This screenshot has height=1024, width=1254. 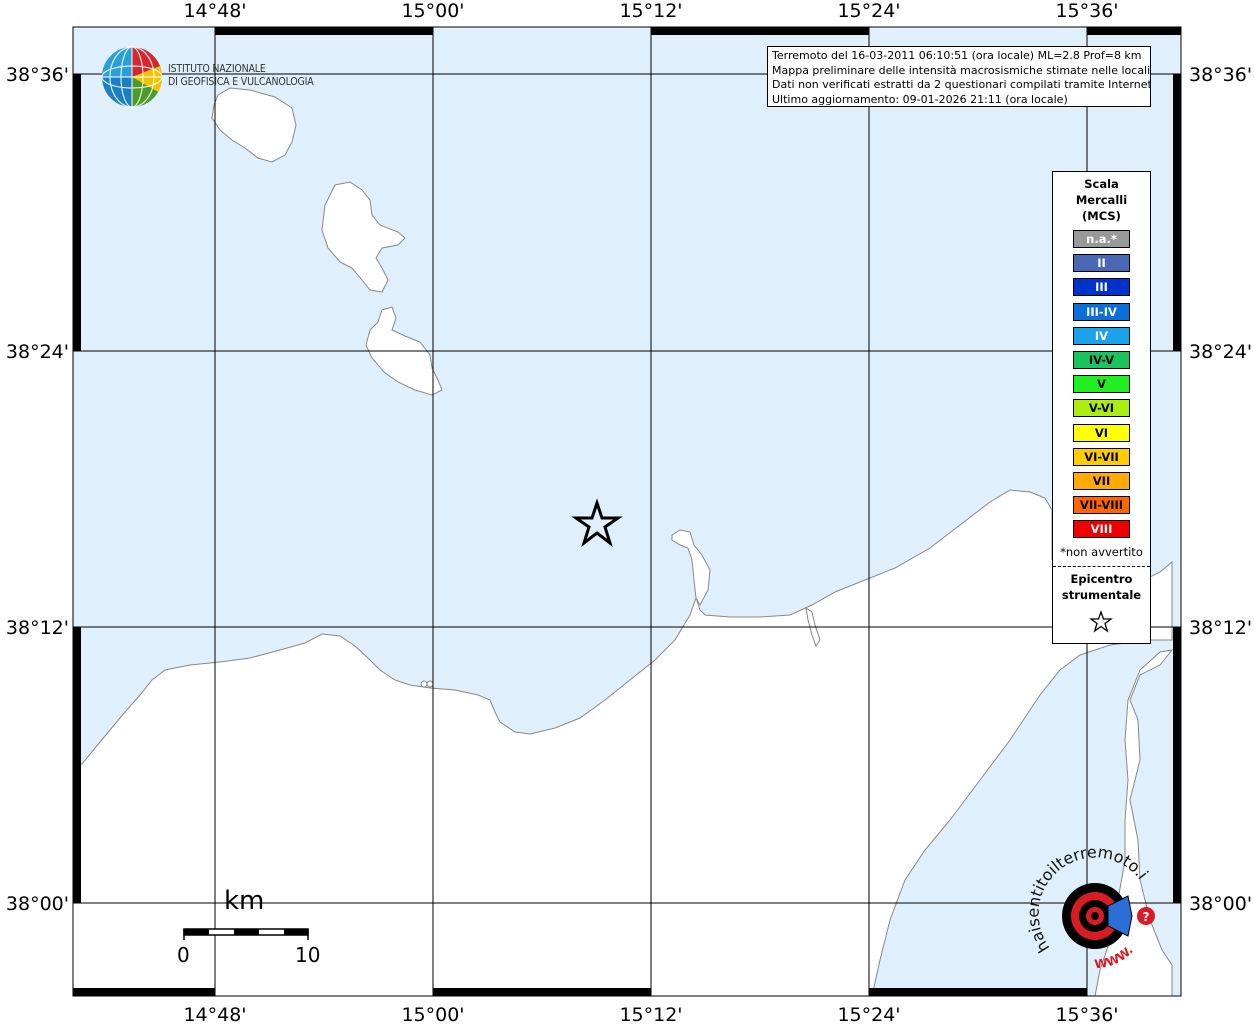 I want to click on legend-swatch: VI, so click(x=1101, y=432).